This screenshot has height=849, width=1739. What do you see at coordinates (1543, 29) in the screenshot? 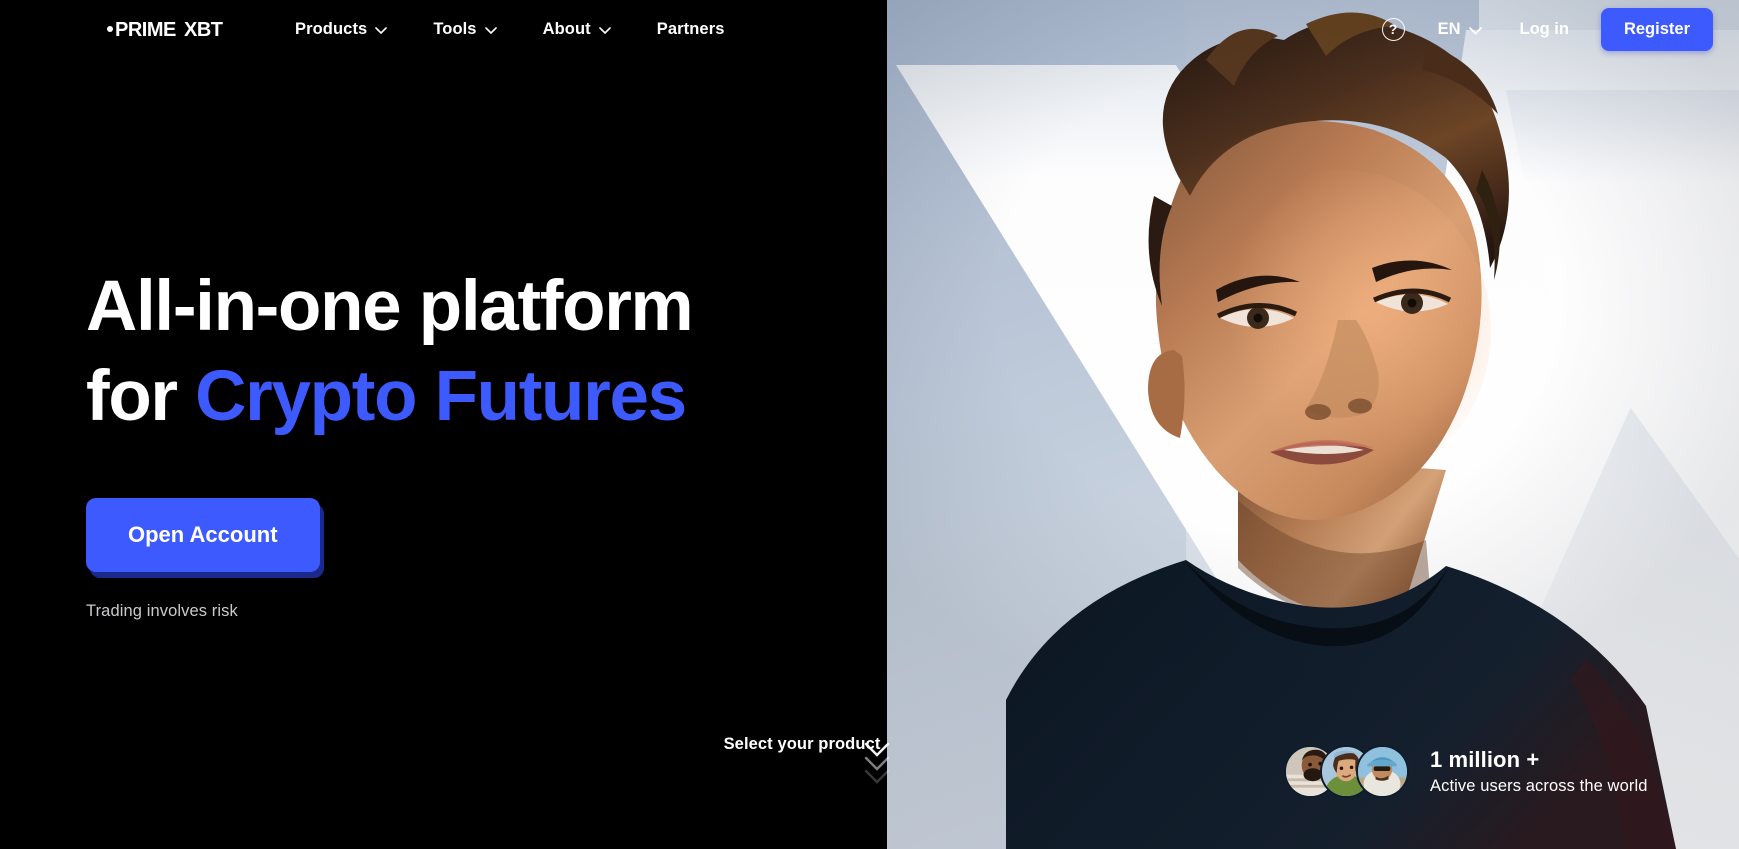
I see `login-link: Log in` at bounding box center [1543, 29].